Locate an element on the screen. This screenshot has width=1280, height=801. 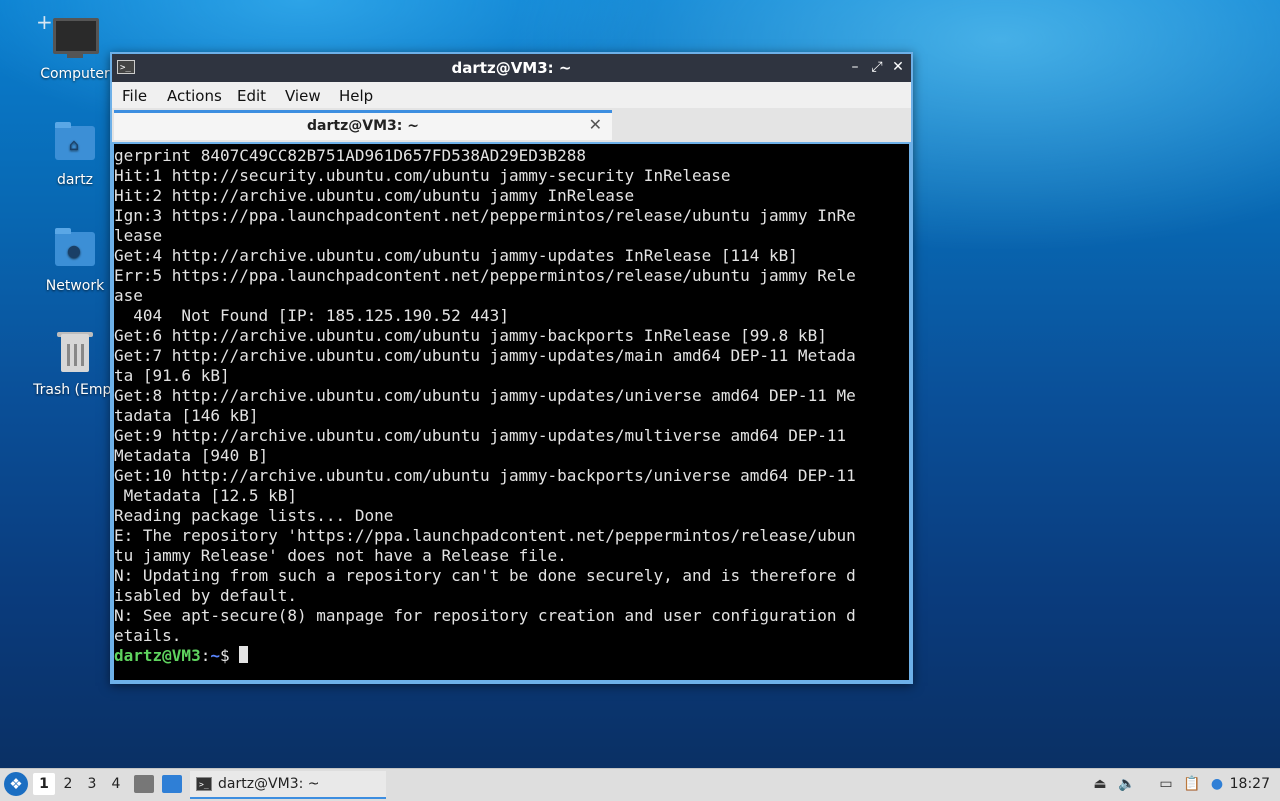
prompt-symbol: $ is located at coordinates (229, 655).